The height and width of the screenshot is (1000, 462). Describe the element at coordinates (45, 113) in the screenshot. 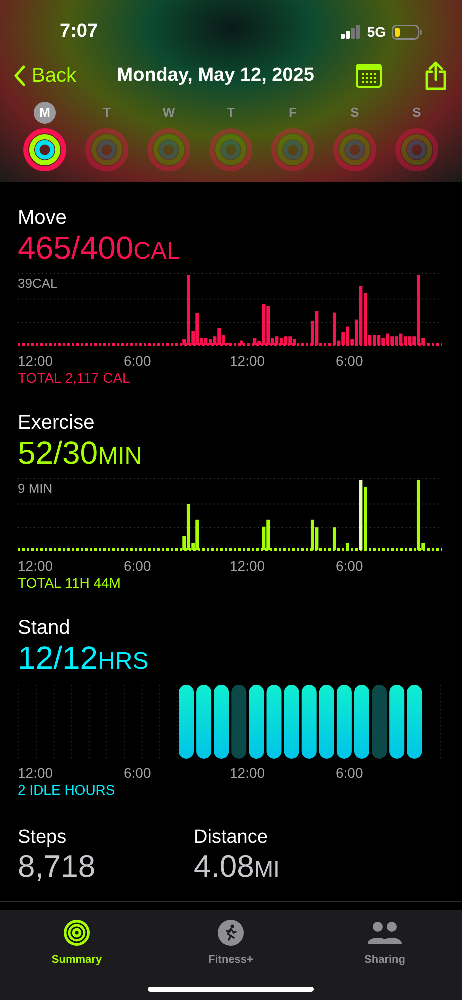

I see `weekday-label: M` at that location.